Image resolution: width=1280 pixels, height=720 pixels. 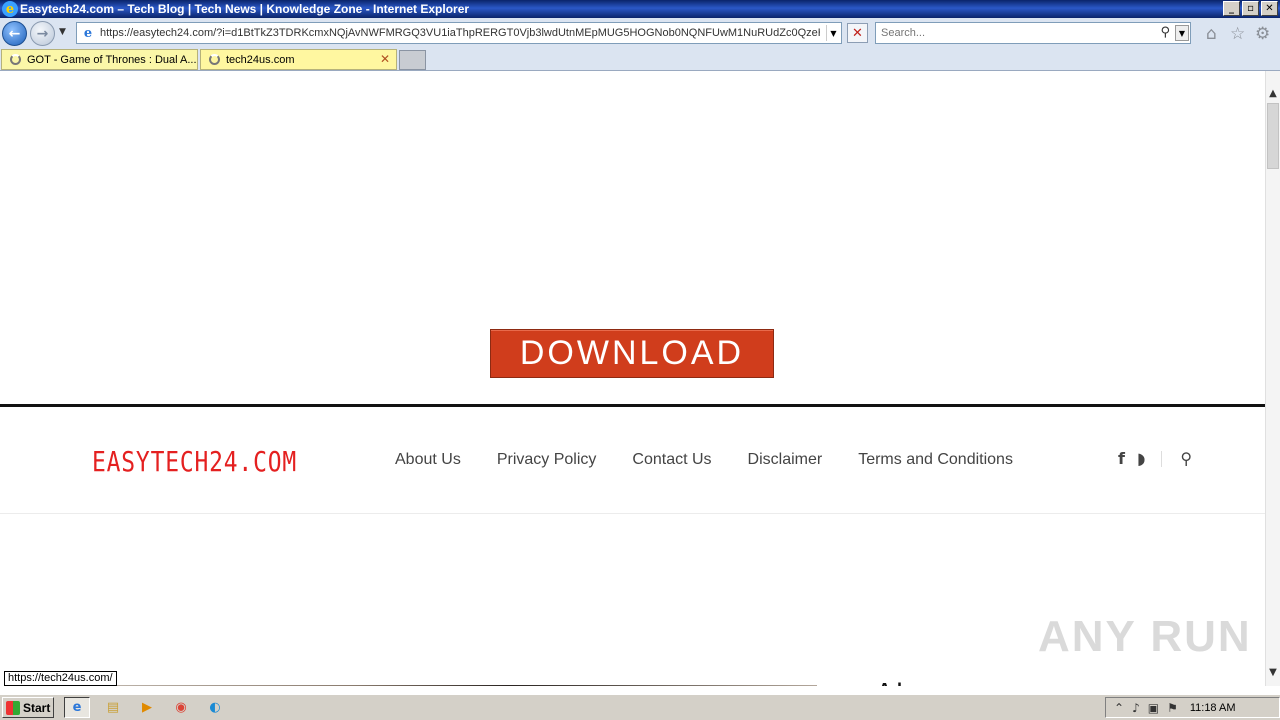 I want to click on internet-explorer-icon: e, so click(x=10, y=9).